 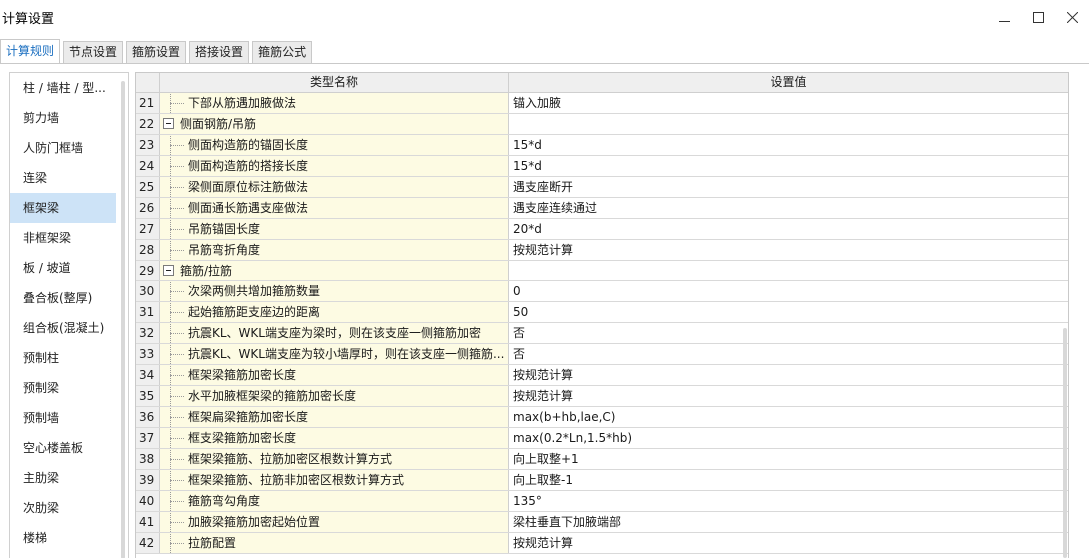 I want to click on setting-value: 向上取整-1, so click(x=788, y=479).